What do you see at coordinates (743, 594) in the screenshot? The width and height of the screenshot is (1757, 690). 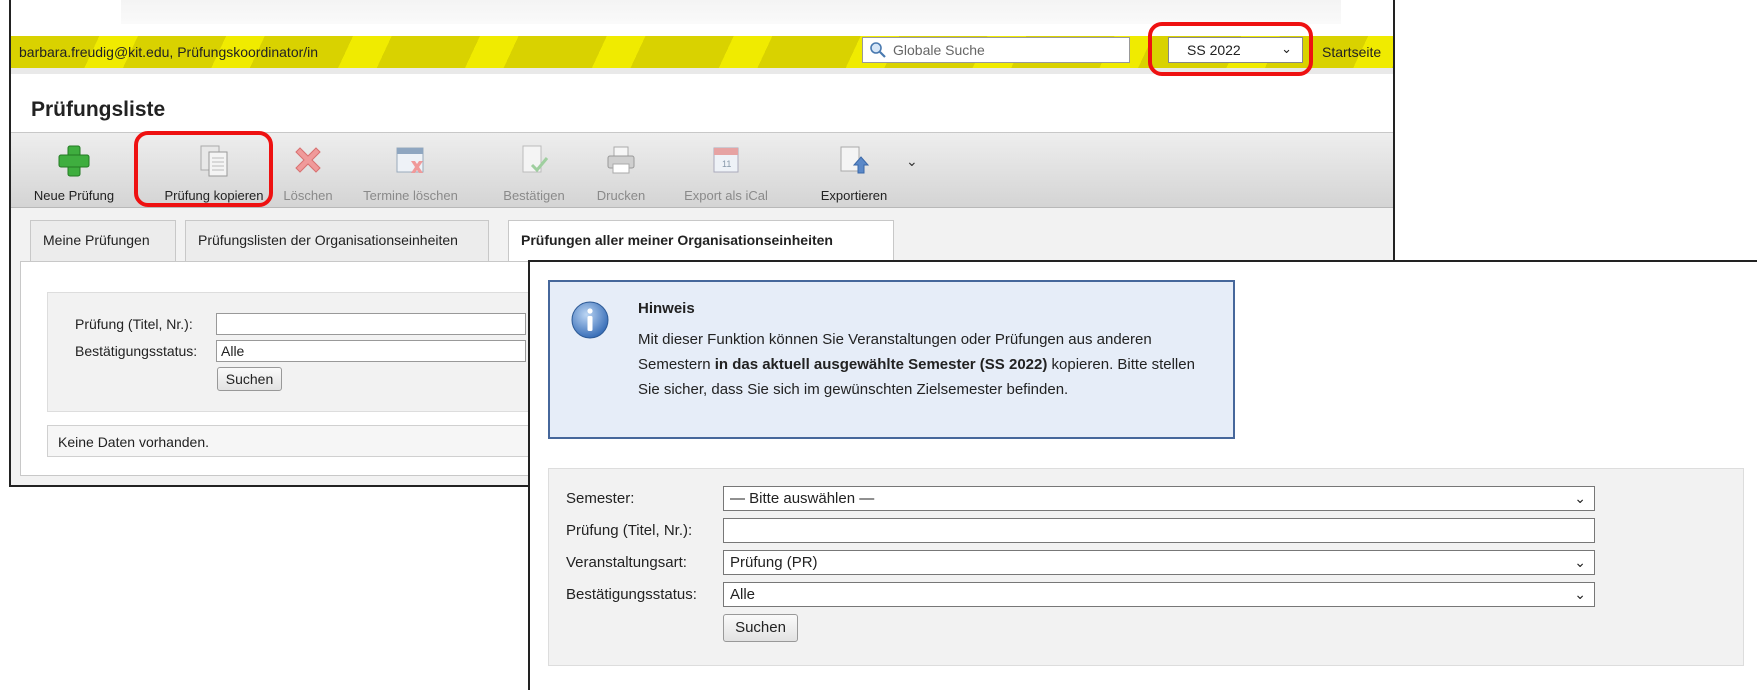 I see `dialog-status-value: Alle` at bounding box center [743, 594].